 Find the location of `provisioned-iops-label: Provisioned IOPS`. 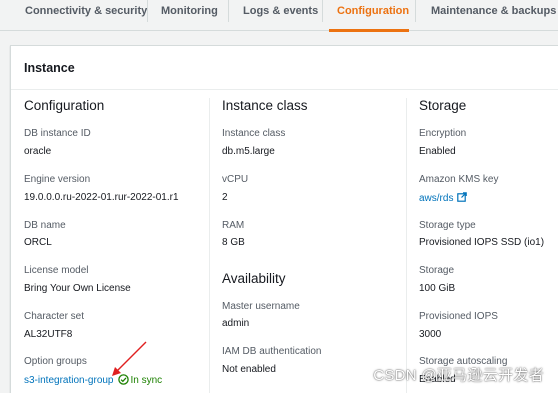

provisioned-iops-label: Provisioned IOPS is located at coordinates (458, 316).